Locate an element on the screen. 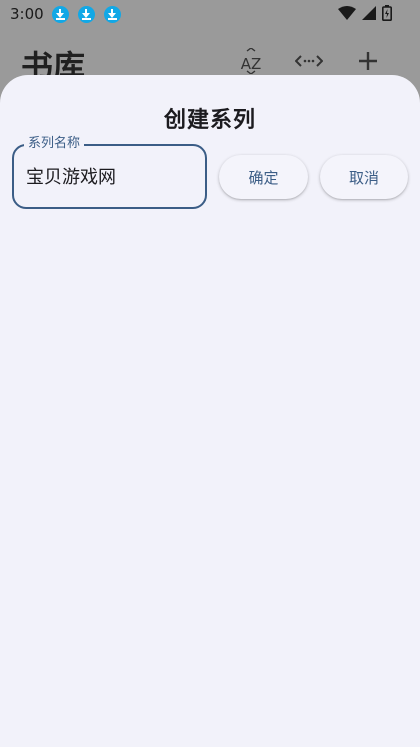  sort-az-icon: AZ is located at coordinates (251, 61).